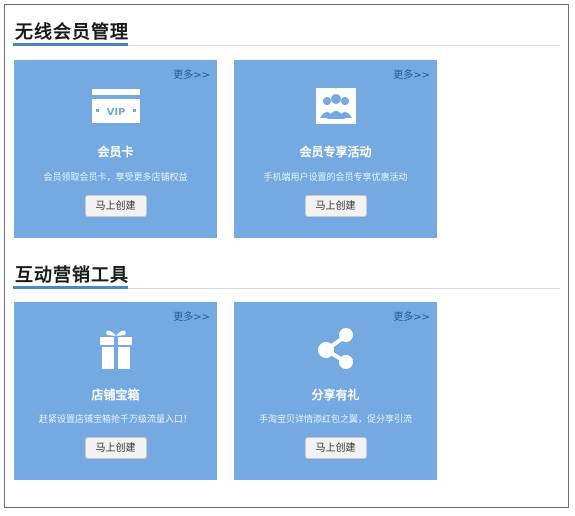 This screenshot has height=516, width=575. I want to click on card-title: 会员卡, so click(115, 152).